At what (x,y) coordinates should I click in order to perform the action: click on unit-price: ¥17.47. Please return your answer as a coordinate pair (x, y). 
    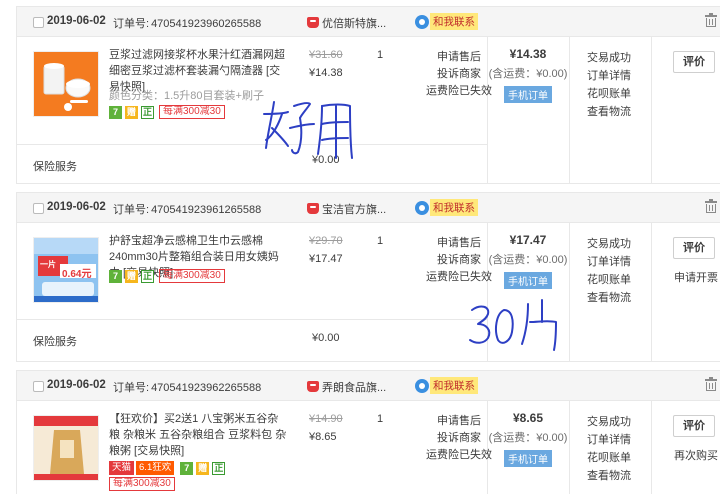
    Looking at the image, I should click on (326, 259).